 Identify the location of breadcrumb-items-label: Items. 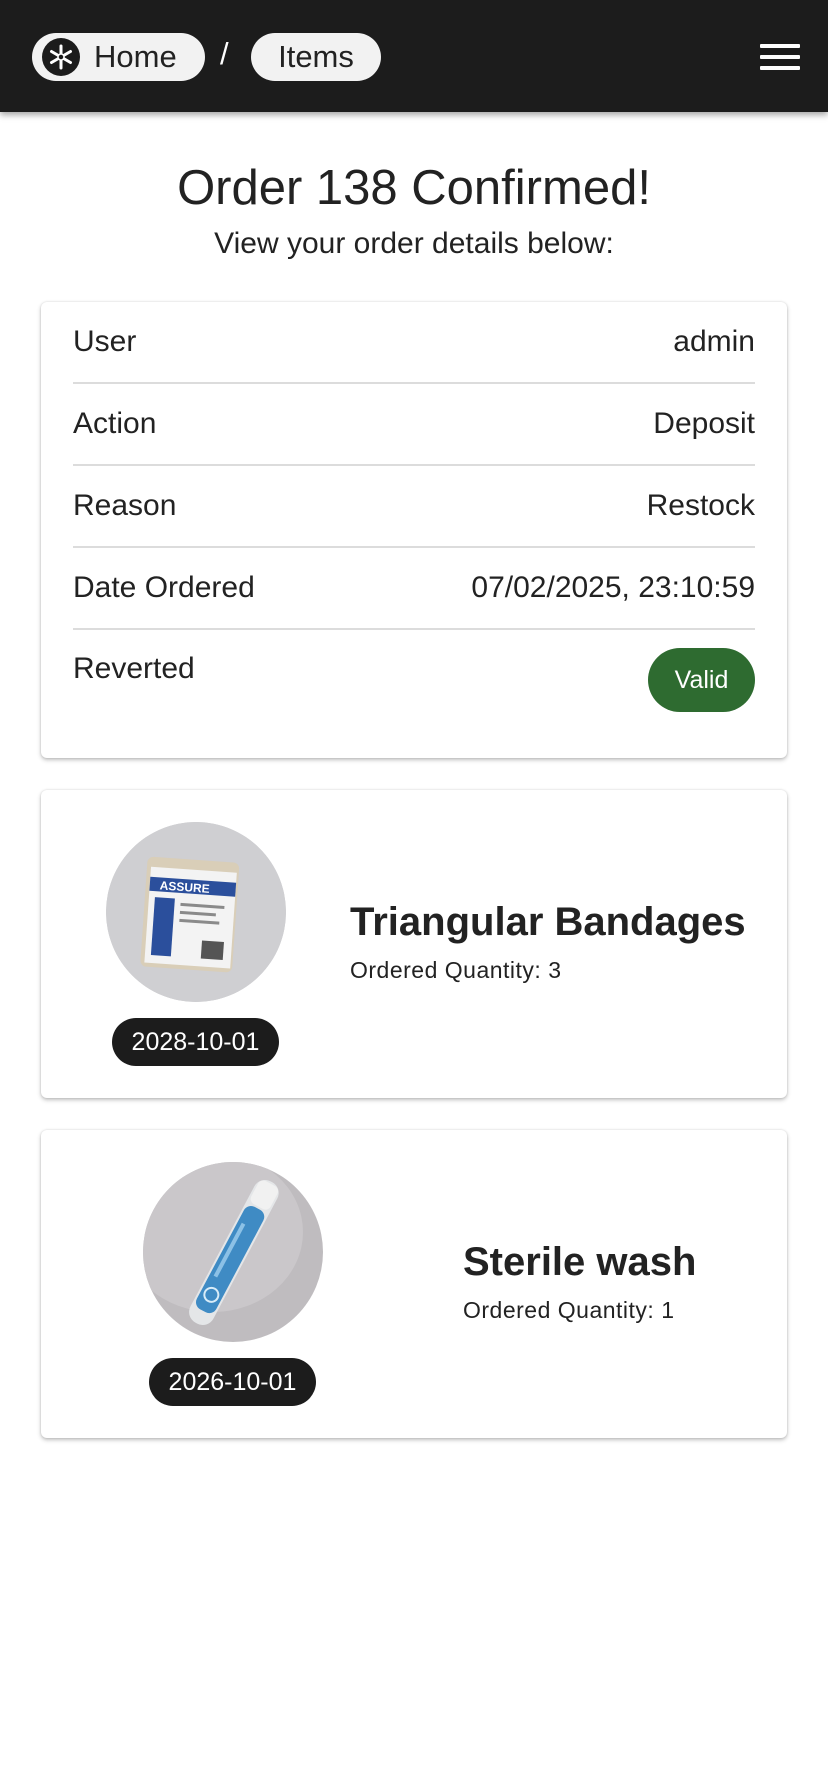
(316, 56).